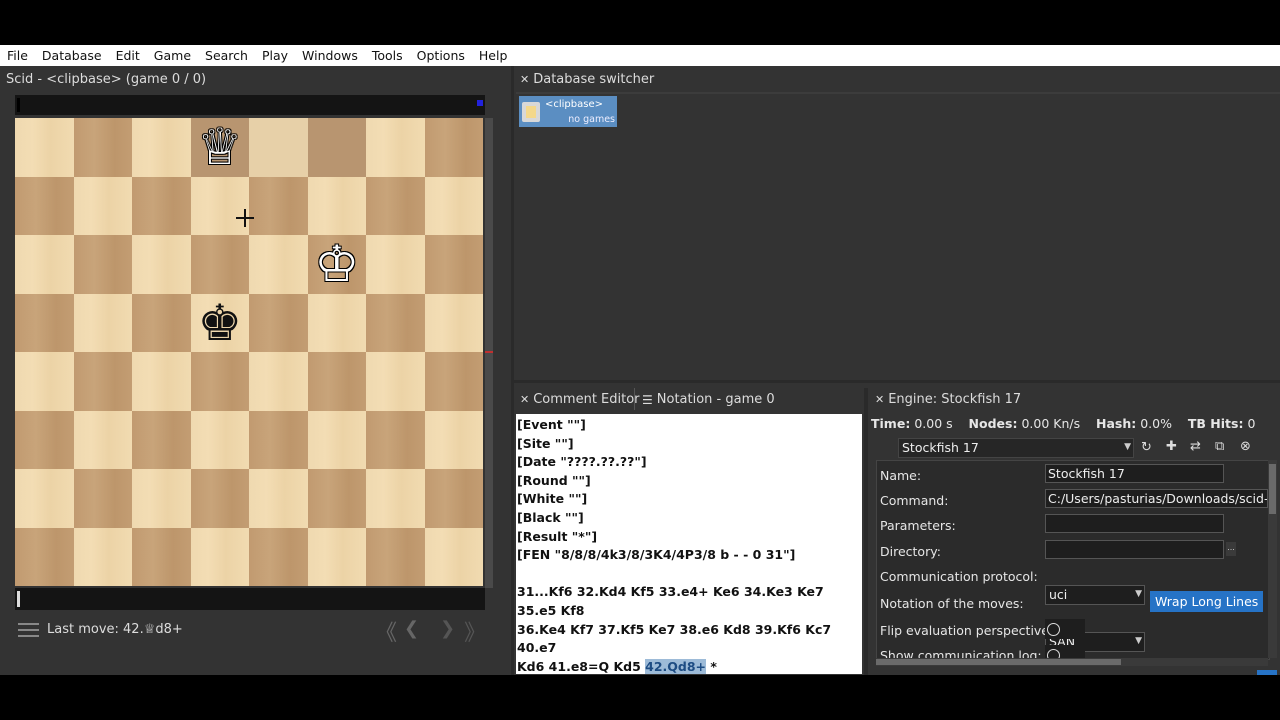 The image size is (1280, 720). Describe the element at coordinates (44, 205) in the screenshot. I see `square-a7` at that location.